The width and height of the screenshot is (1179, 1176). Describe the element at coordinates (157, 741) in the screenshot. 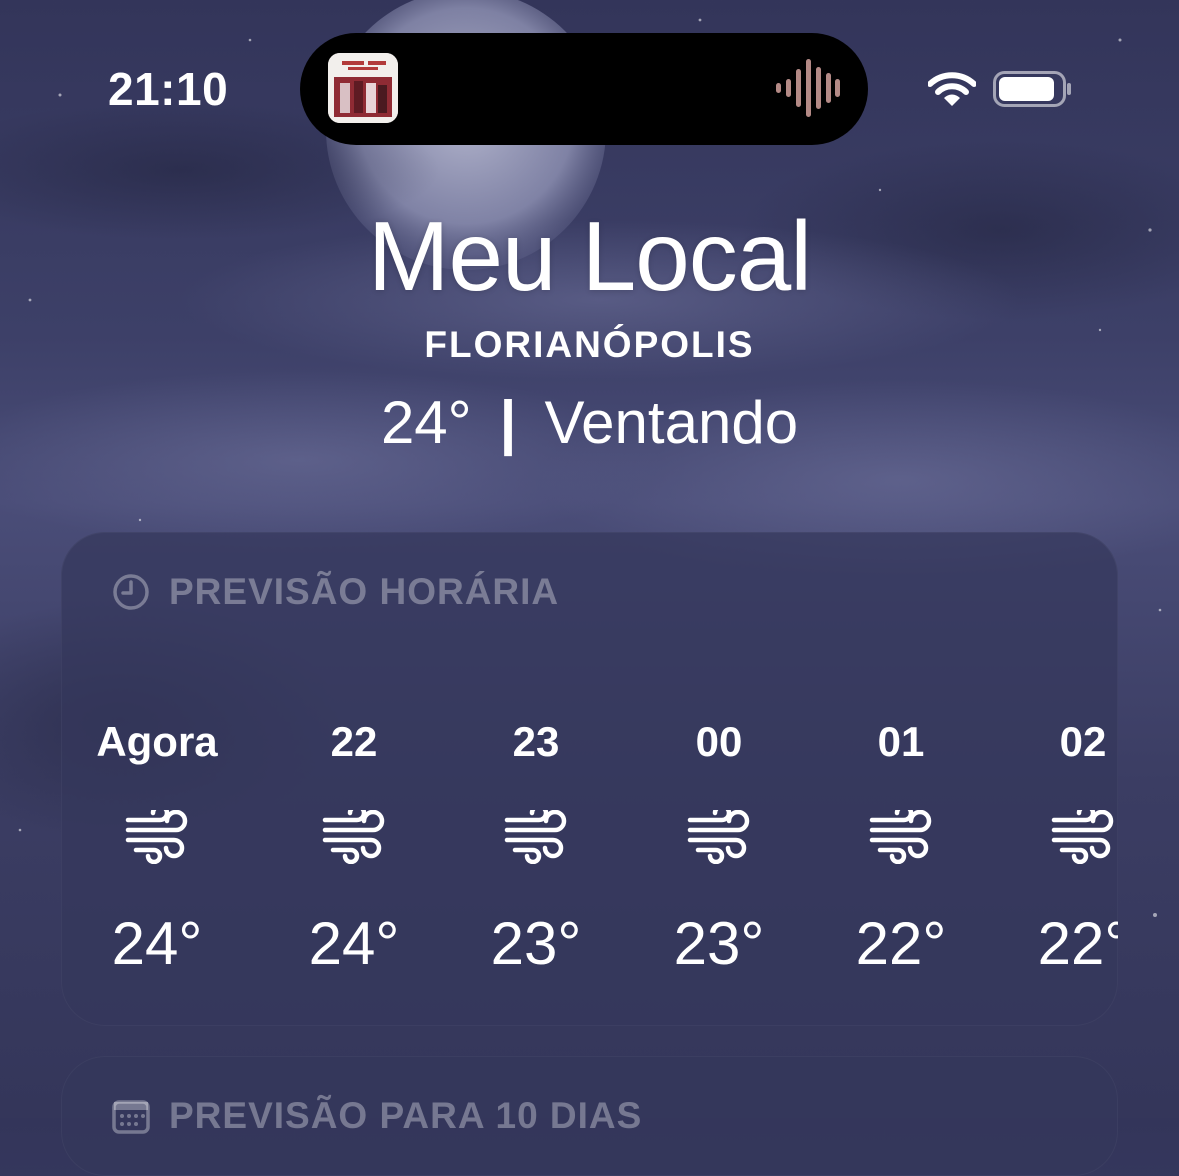

I see `hour-label: Agora` at that location.